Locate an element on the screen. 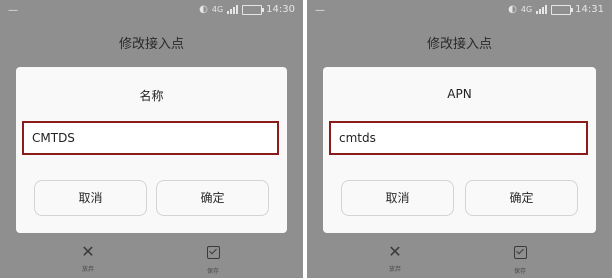 The image size is (612, 278). status-bar: — ◐ 4G 14:30 is located at coordinates (151, 11).